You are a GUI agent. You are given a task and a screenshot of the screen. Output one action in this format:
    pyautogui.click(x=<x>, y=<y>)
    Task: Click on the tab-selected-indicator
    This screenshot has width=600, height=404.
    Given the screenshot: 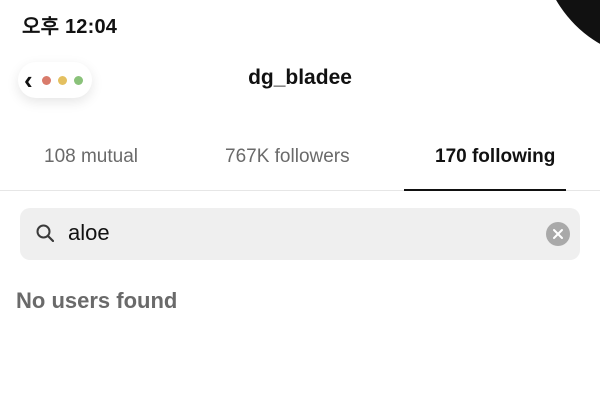 What is the action you would take?
    pyautogui.click(x=485, y=190)
    